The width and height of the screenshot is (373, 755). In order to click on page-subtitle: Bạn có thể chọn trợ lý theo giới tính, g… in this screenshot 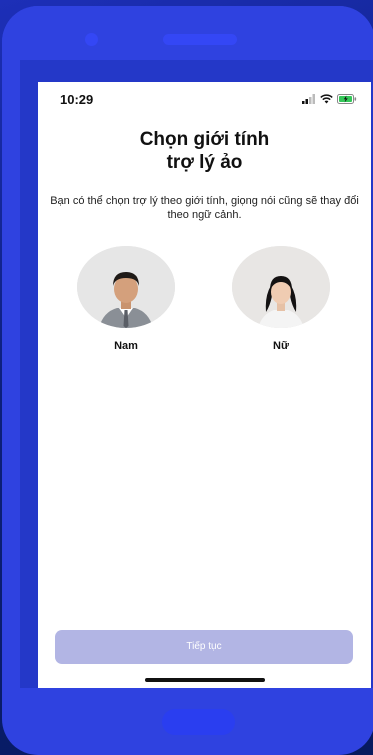, I will do `click(204, 208)`.